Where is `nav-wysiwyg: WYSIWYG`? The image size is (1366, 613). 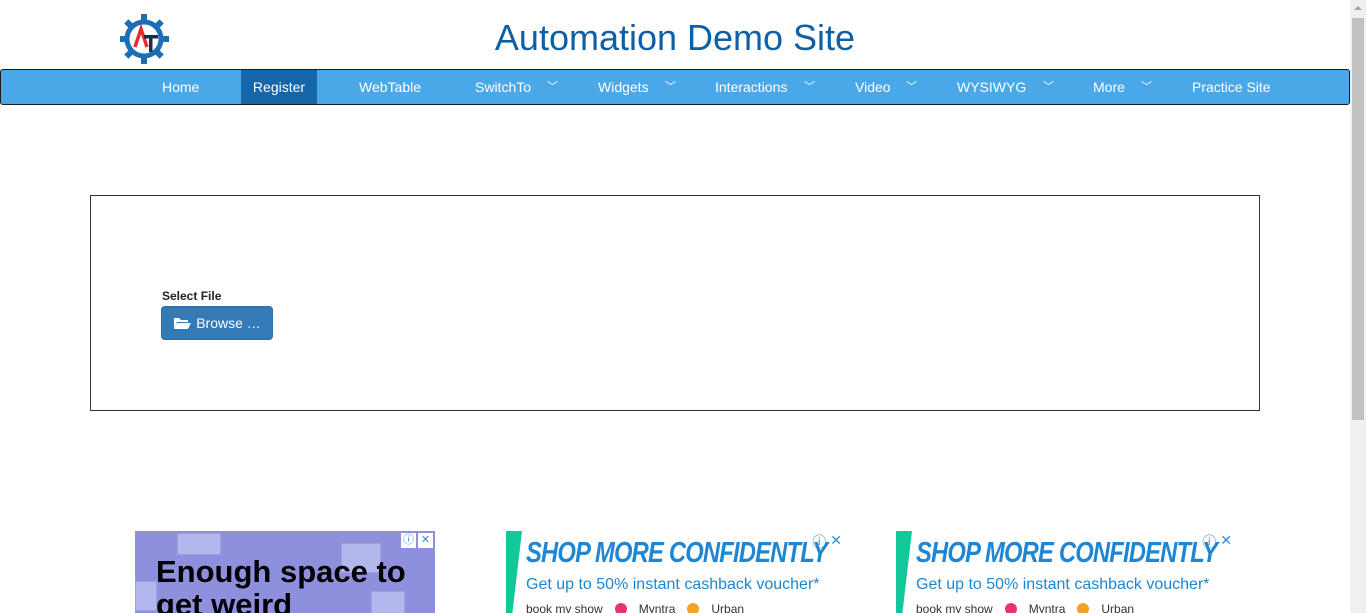
nav-wysiwyg: WYSIWYG is located at coordinates (991, 87).